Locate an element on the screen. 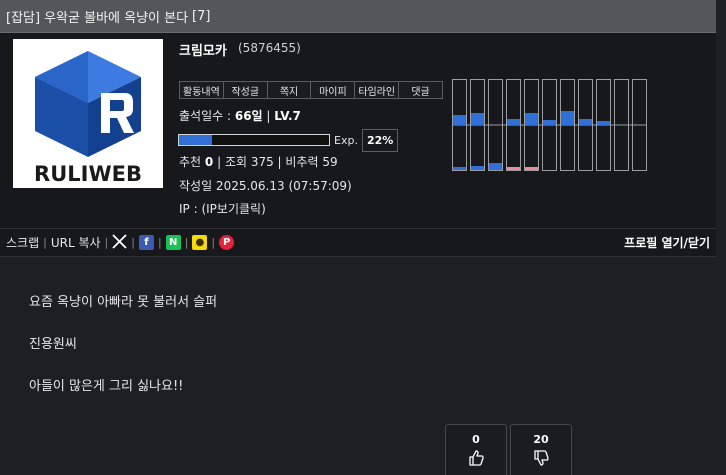 Image resolution: width=726 pixels, height=475 pixels. pinterest-icon: P is located at coordinates (227, 242).